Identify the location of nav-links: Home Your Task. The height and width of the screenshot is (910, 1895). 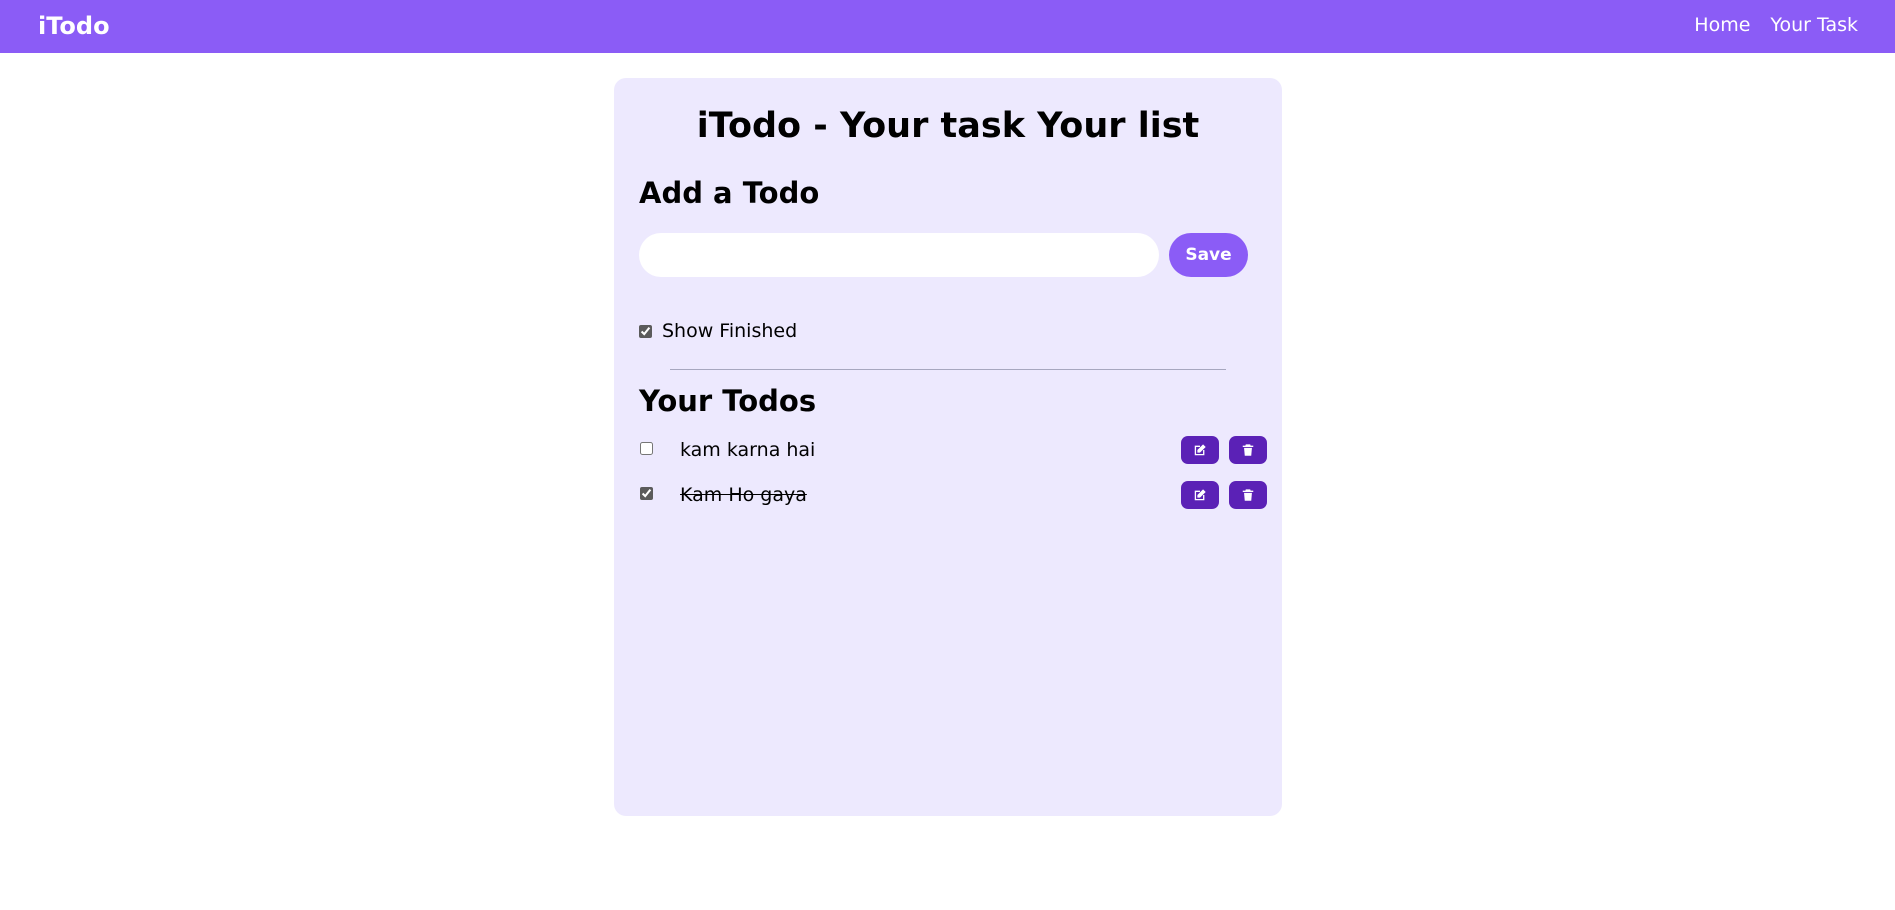
(1776, 25).